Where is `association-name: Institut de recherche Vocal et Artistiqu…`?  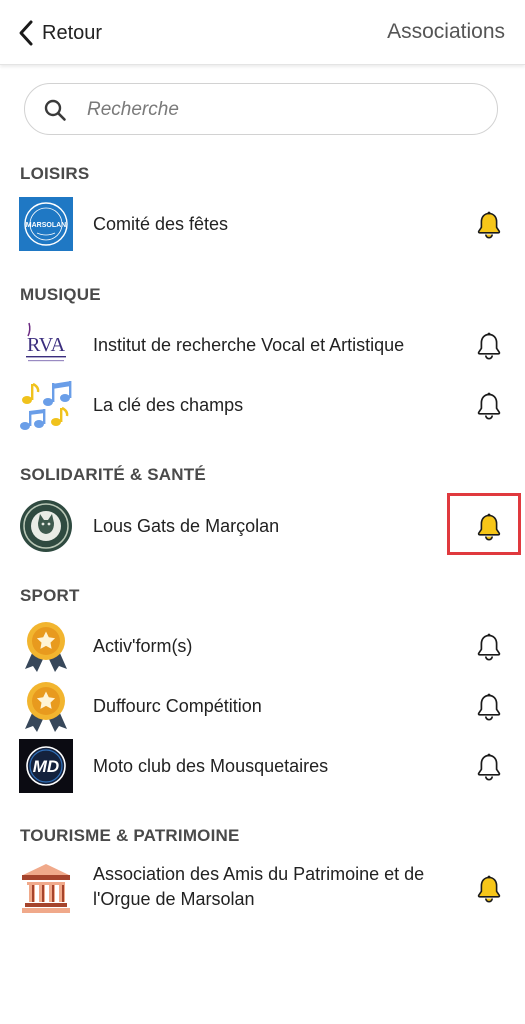 association-name: Institut de recherche Vocal et Artistiqu… is located at coordinates (249, 345).